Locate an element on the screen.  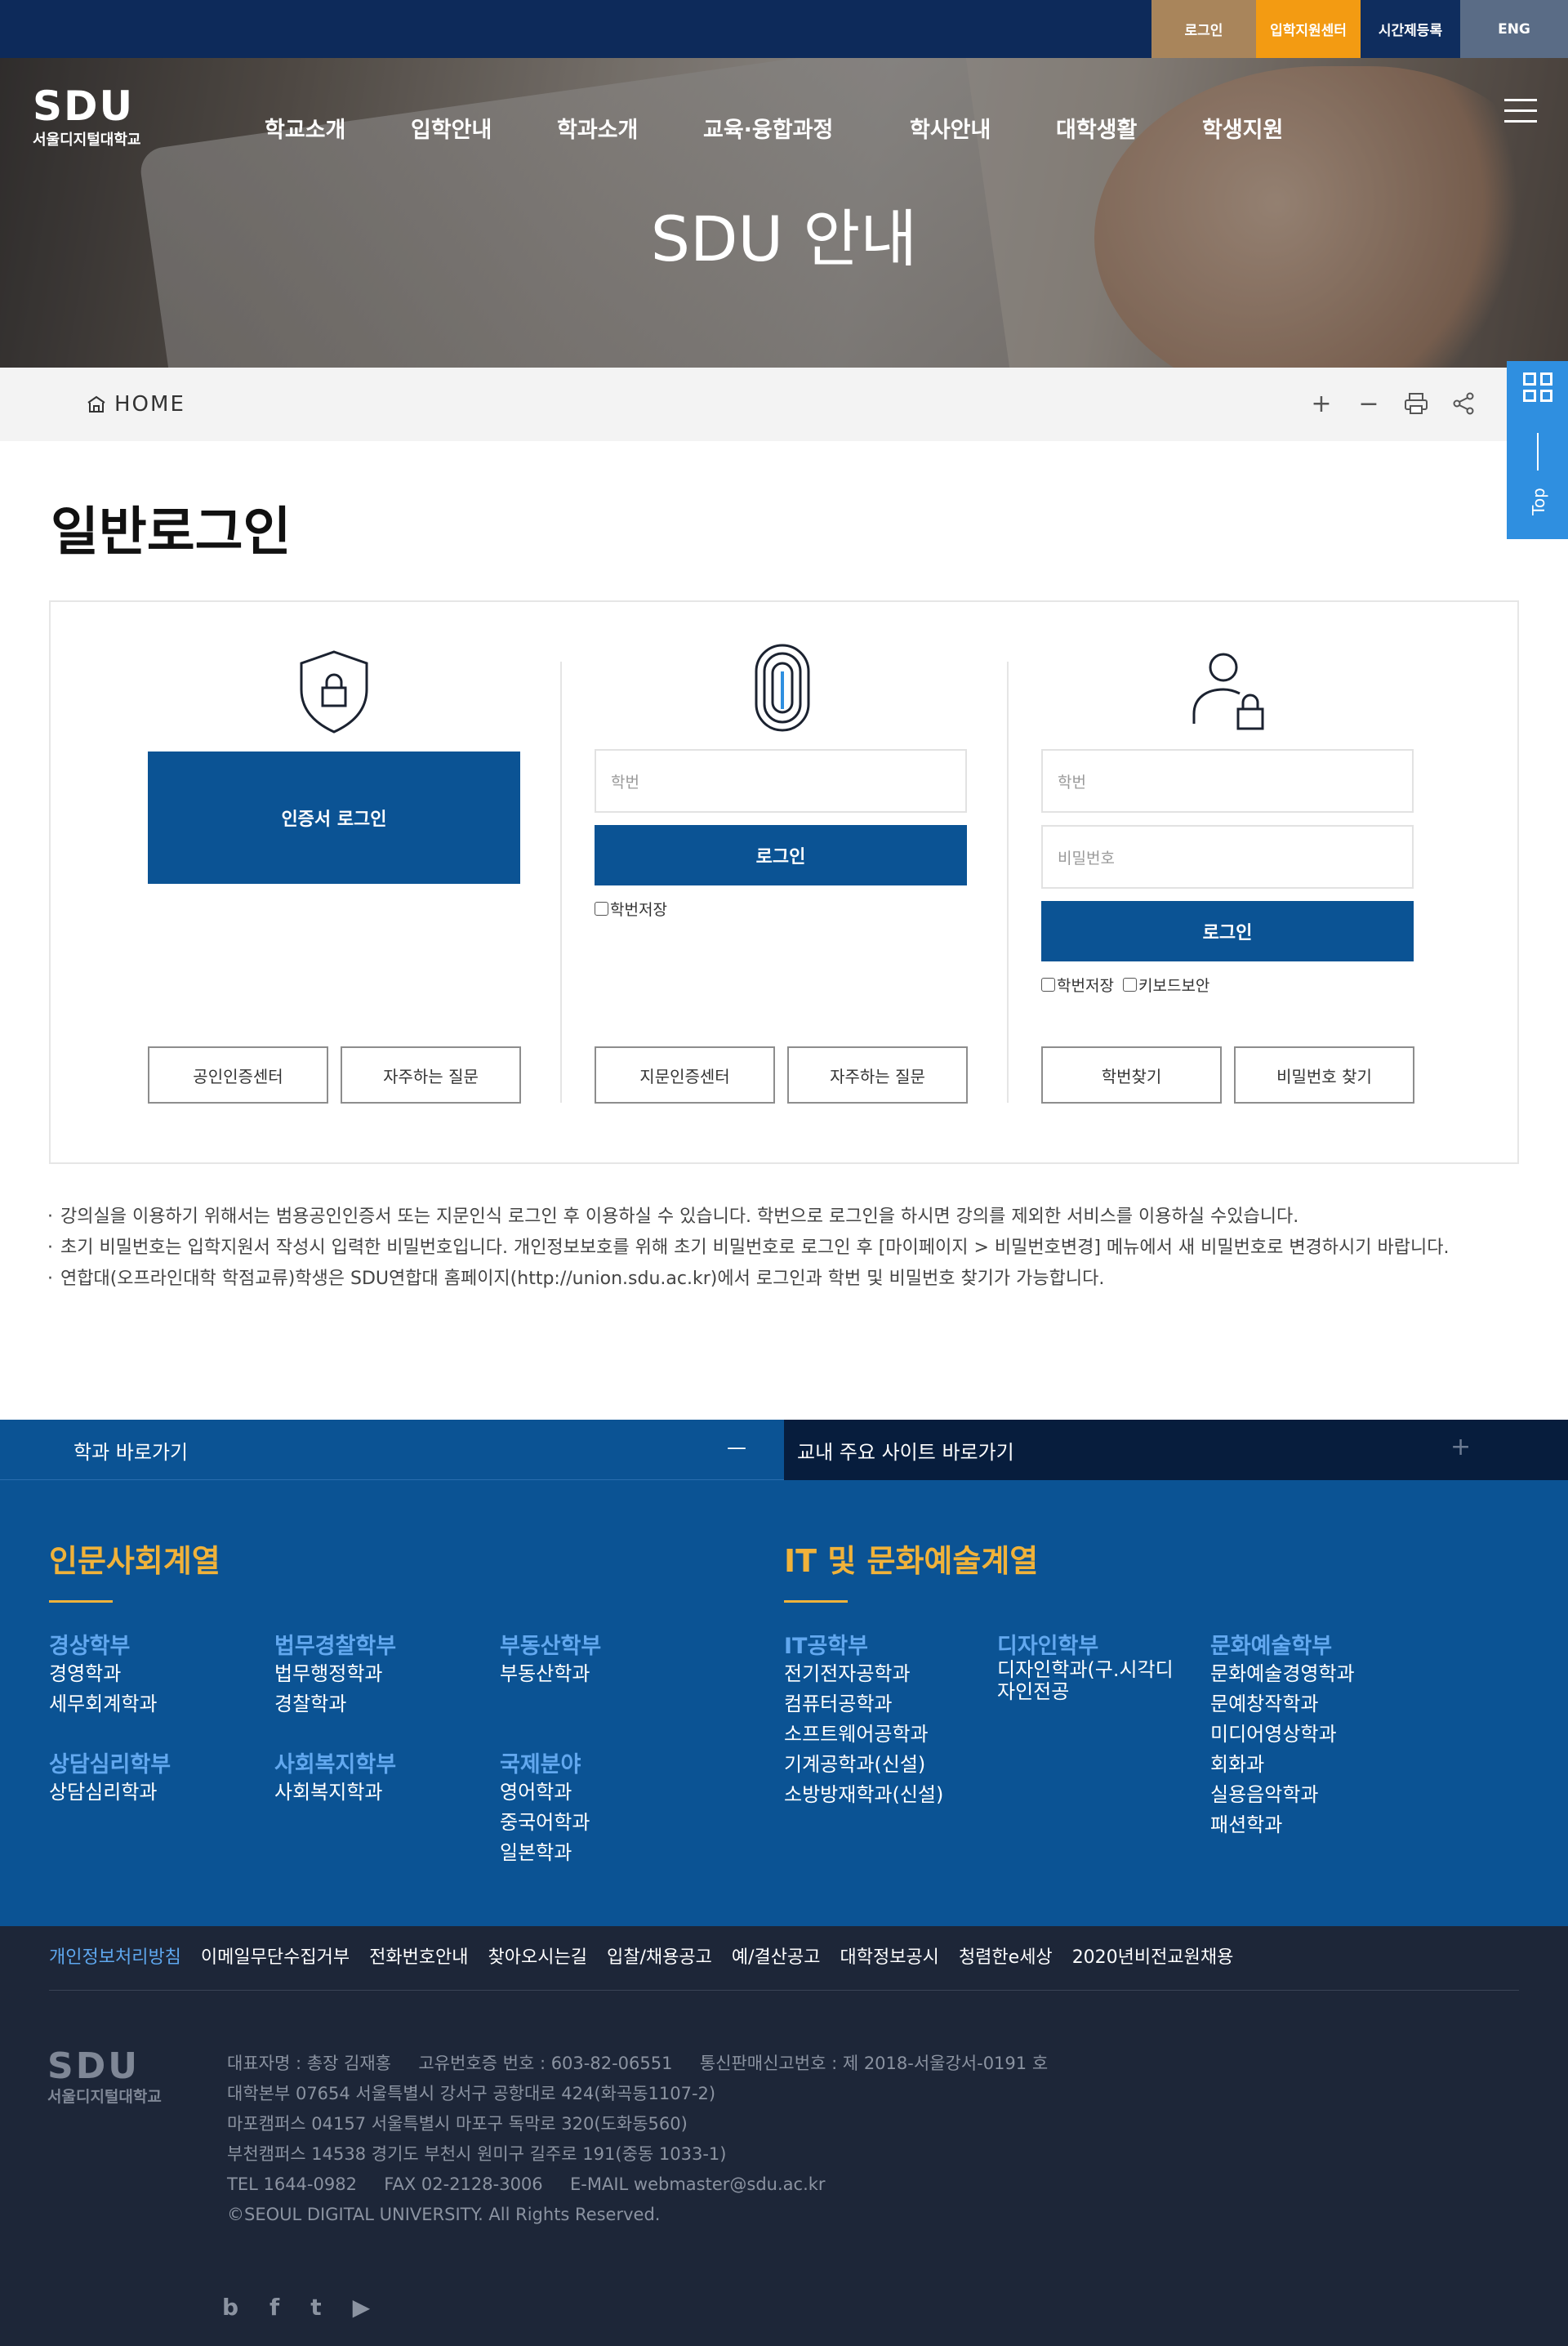
nav-item-academic: 학사안내 is located at coordinates (950, 128).